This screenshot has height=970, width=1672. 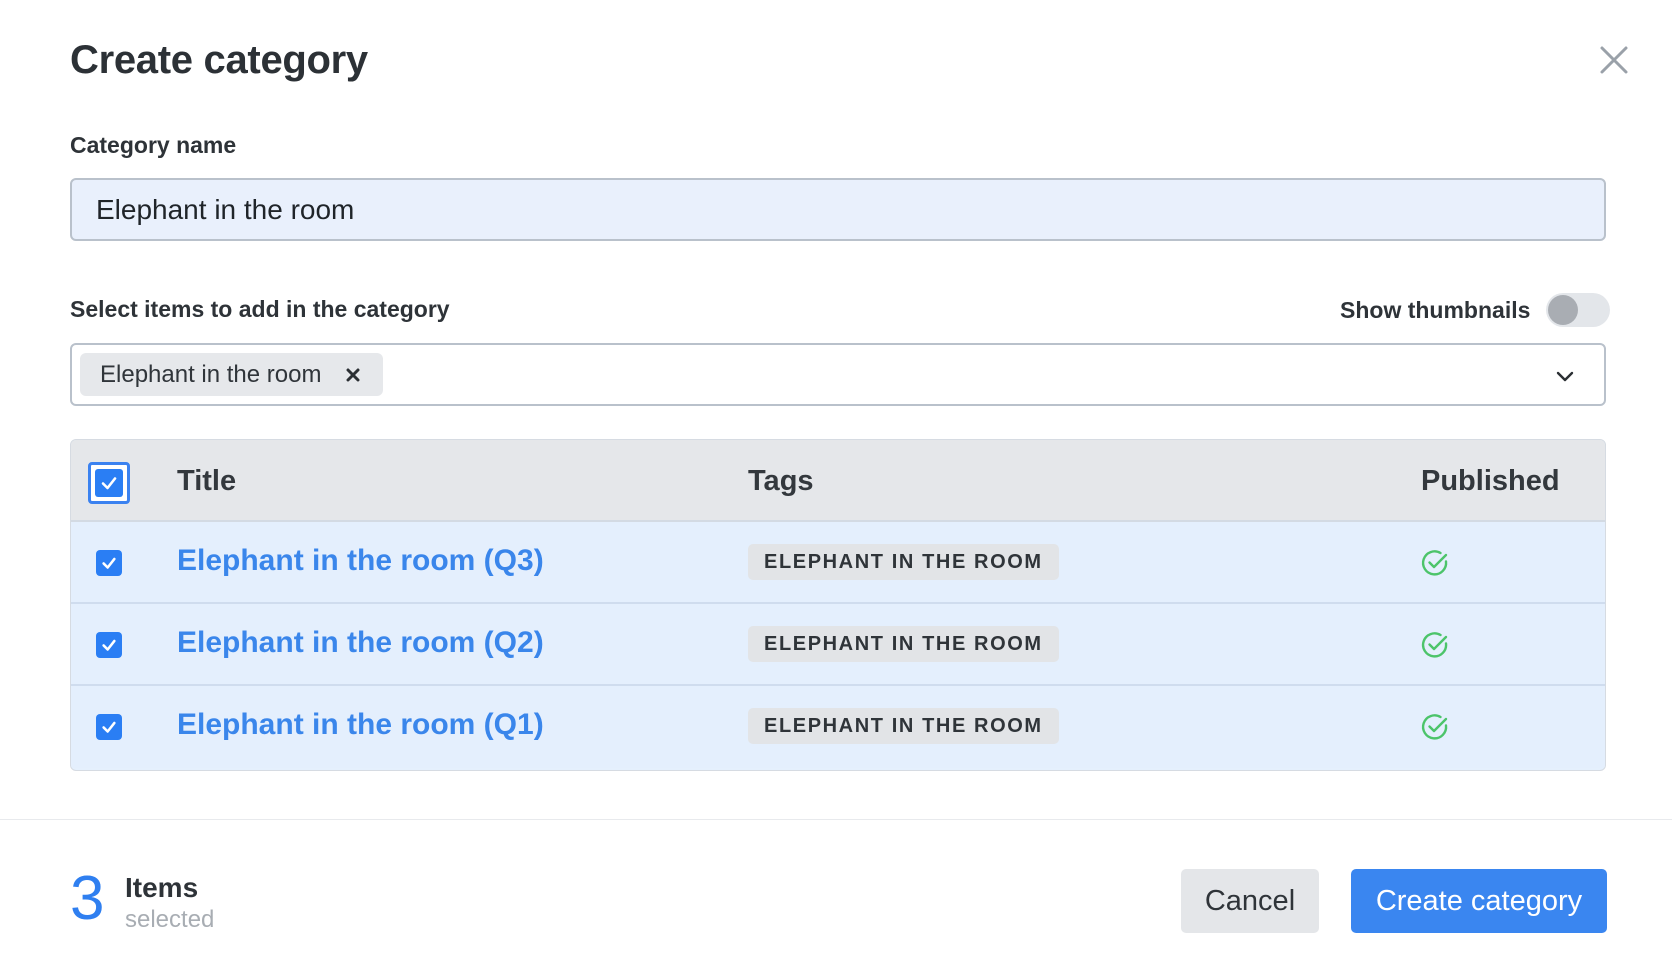 What do you see at coordinates (1614, 60) in the screenshot?
I see `close-icon` at bounding box center [1614, 60].